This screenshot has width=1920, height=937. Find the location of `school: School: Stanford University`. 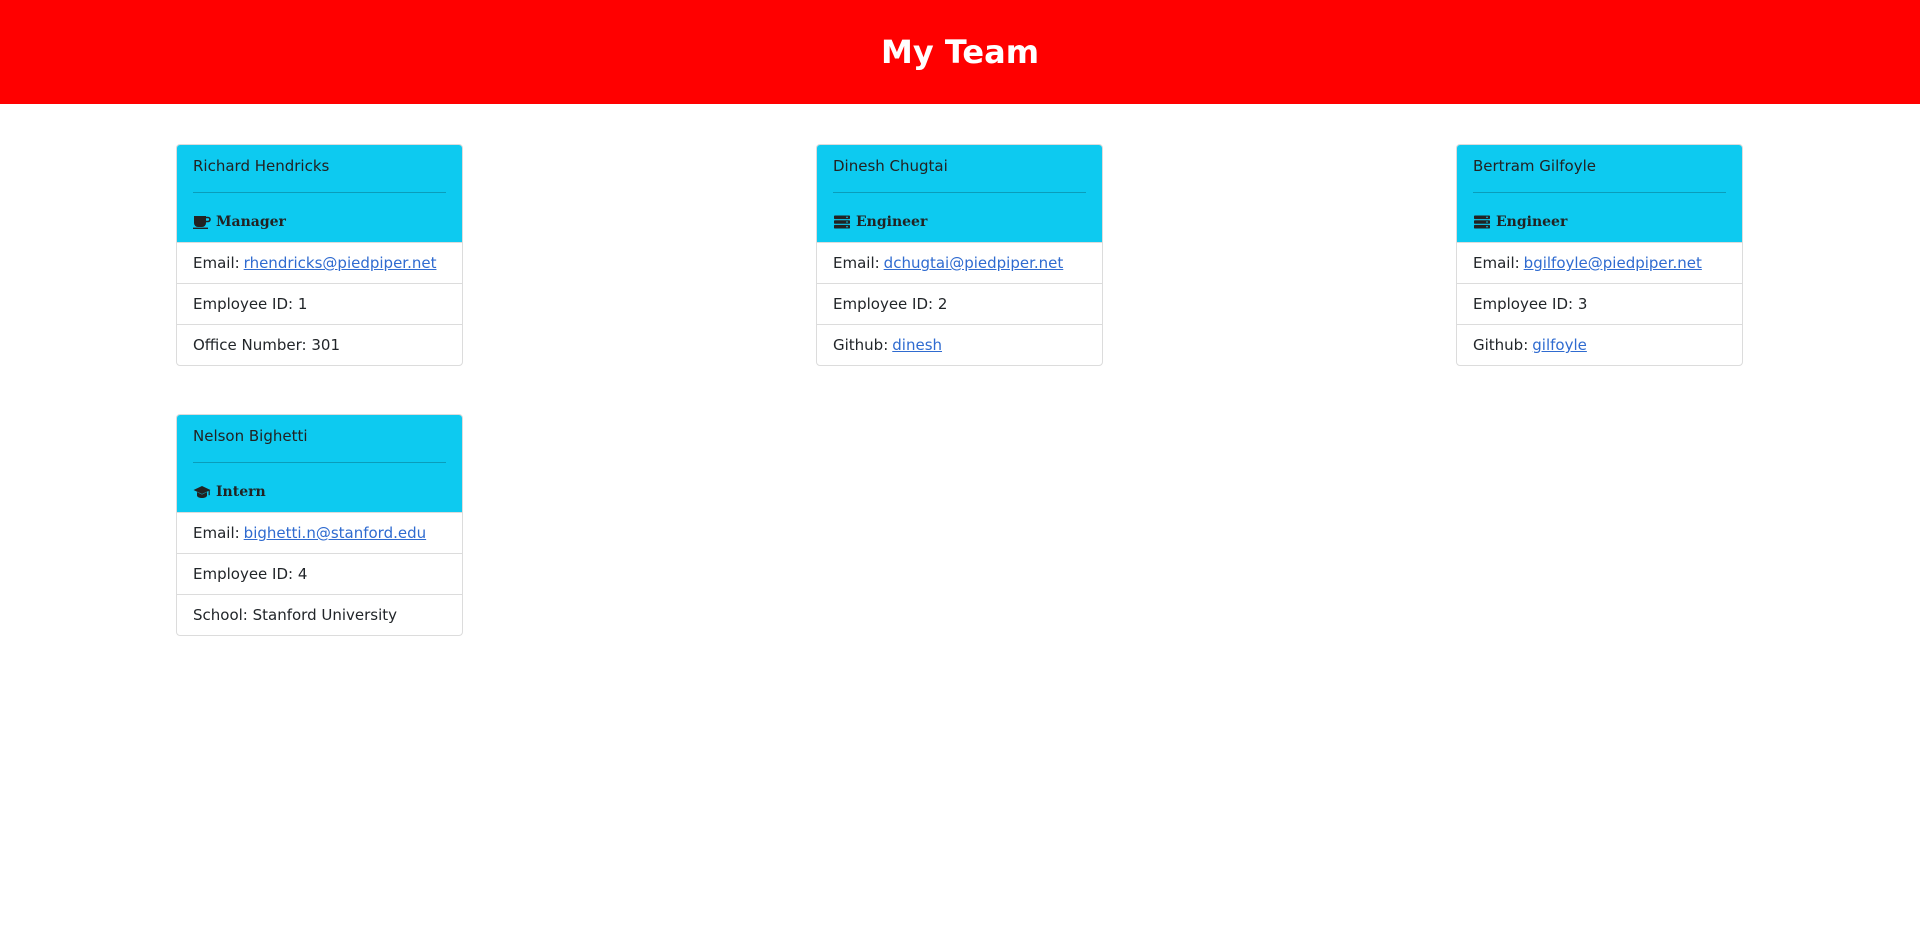

school: School: Stanford University is located at coordinates (295, 615).